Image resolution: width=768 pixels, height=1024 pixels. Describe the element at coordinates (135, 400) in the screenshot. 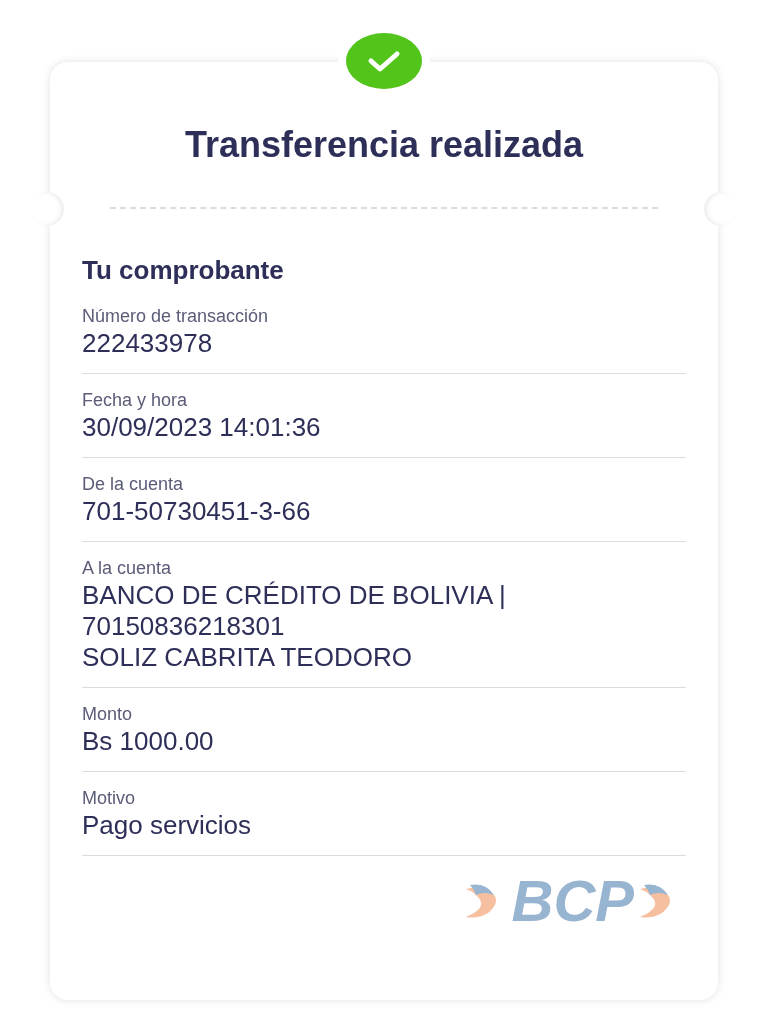

I see `field-label: Fecha y hora` at that location.